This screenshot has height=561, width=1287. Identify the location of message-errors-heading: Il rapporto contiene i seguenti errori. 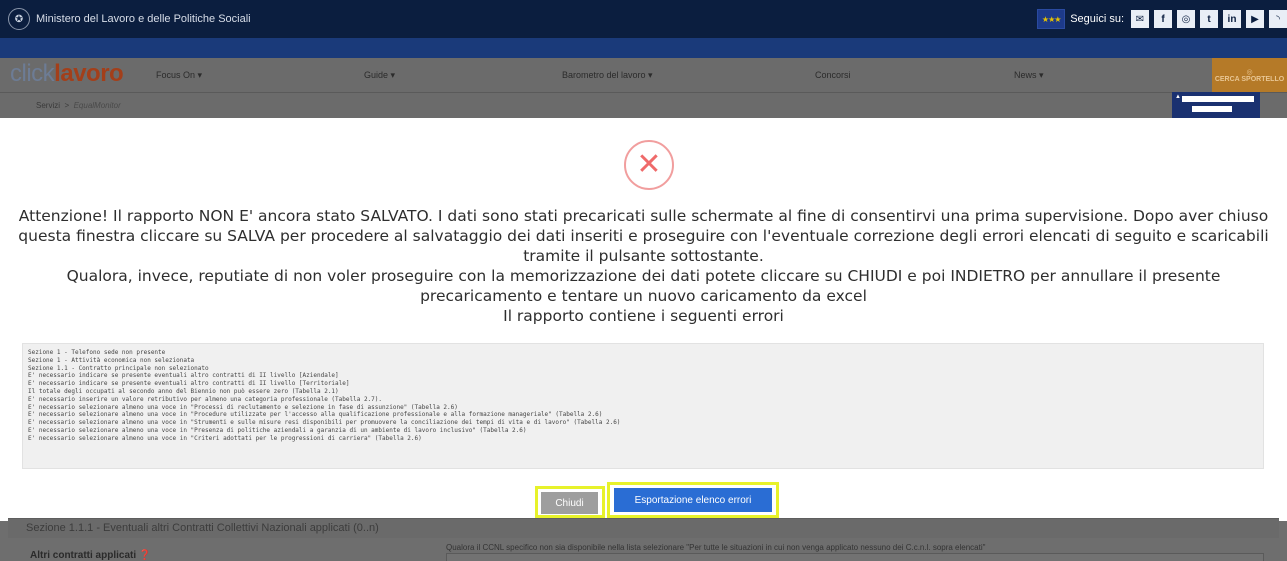
(643, 316).